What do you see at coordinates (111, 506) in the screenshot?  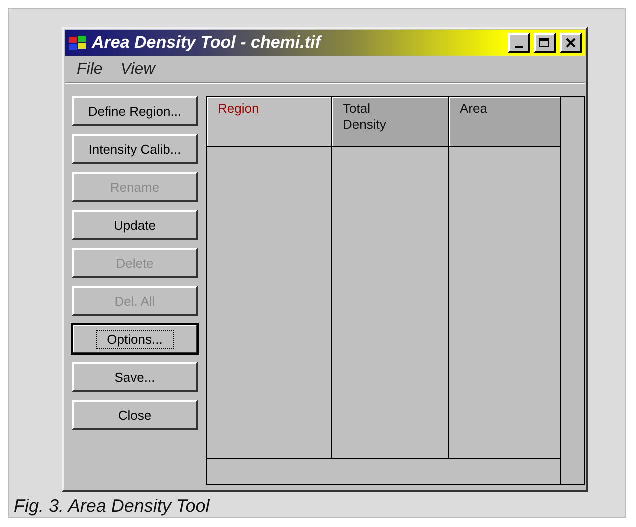 I see `figure-caption: Fig. 3. Area Density Tool` at bounding box center [111, 506].